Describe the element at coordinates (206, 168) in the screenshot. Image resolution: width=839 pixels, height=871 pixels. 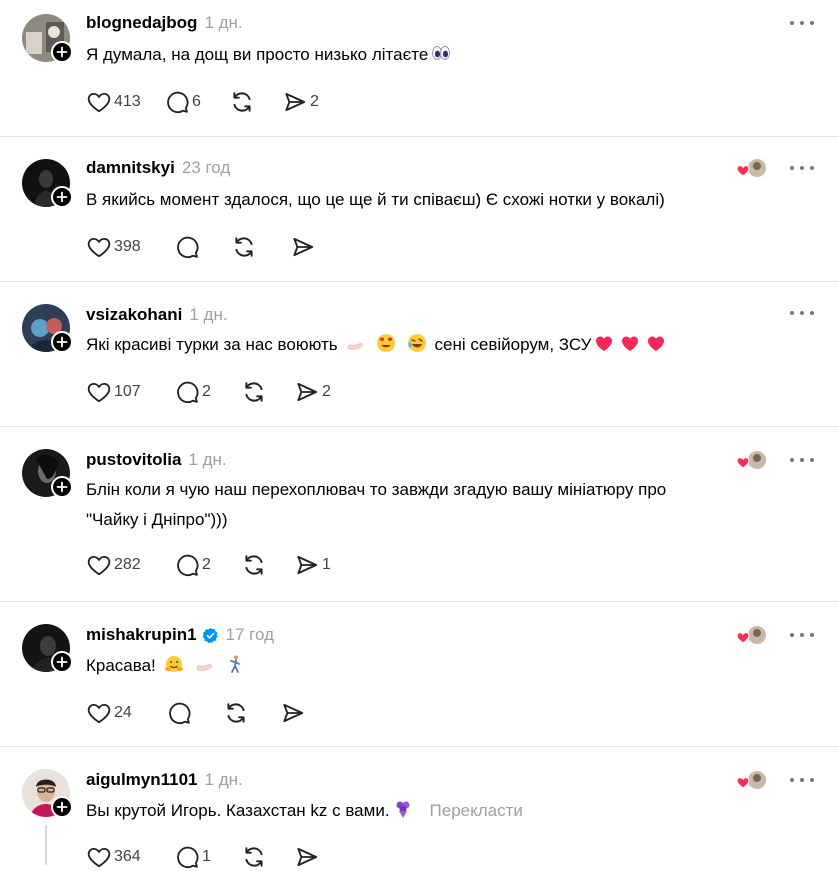
I see `timestamp: 23 год` at that location.